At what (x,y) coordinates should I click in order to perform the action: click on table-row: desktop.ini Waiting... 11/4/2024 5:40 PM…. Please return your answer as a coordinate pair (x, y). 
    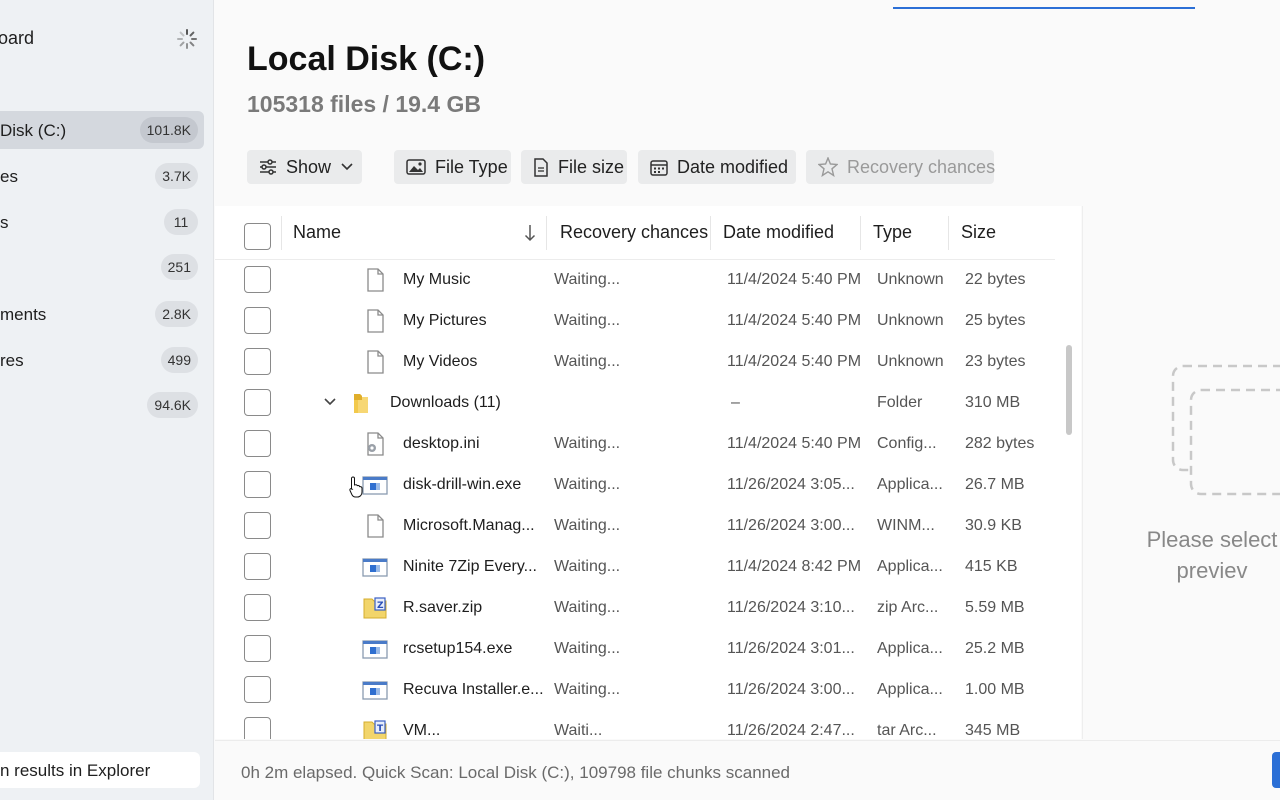
    Looking at the image, I should click on (635, 443).